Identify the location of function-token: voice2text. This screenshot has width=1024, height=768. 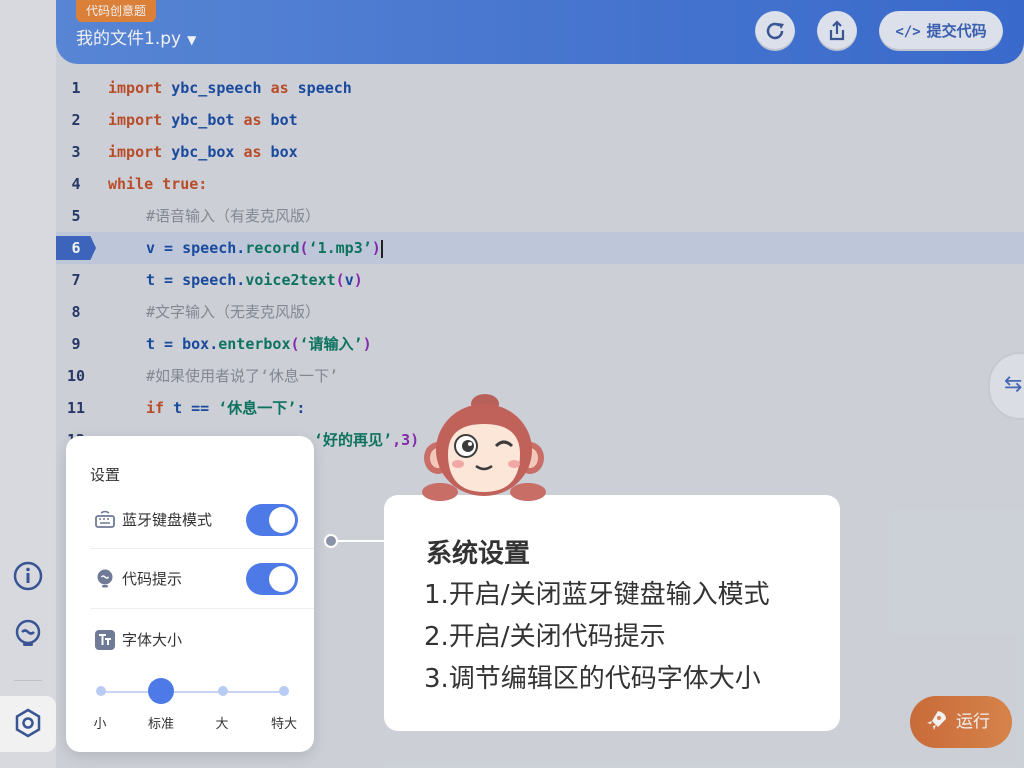
(290, 280).